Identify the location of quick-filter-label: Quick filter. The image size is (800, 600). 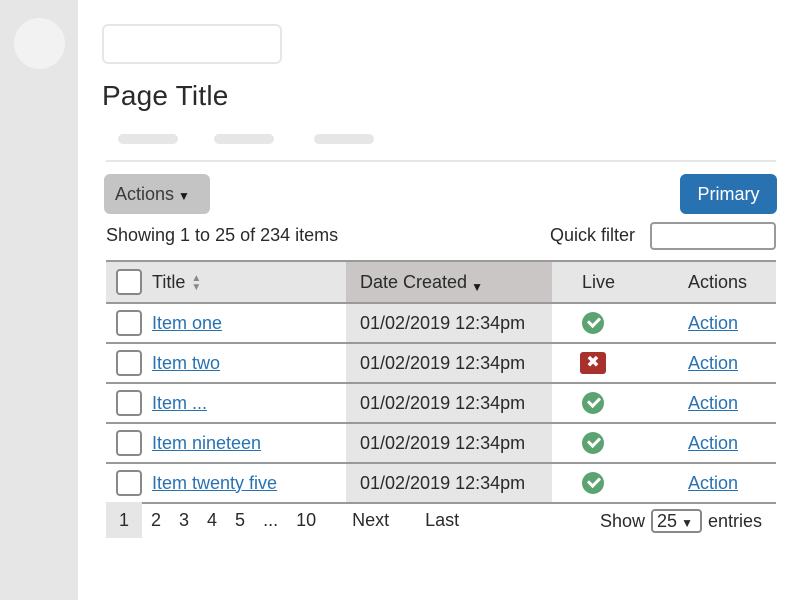
(593, 235).